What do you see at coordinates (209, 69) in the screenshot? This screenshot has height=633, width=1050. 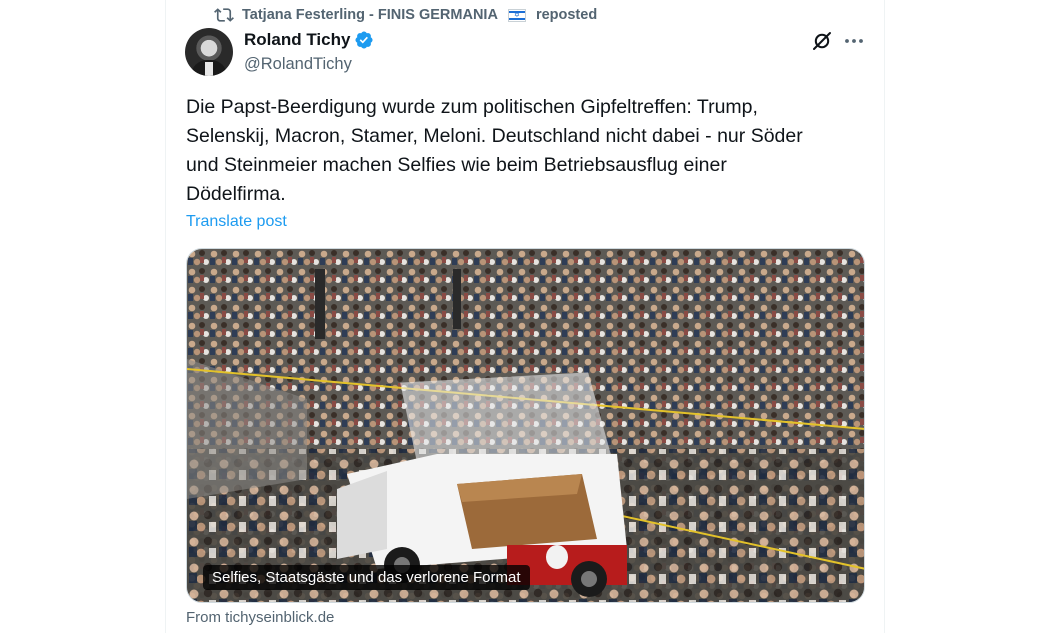 I see `avatar-shirt` at bounding box center [209, 69].